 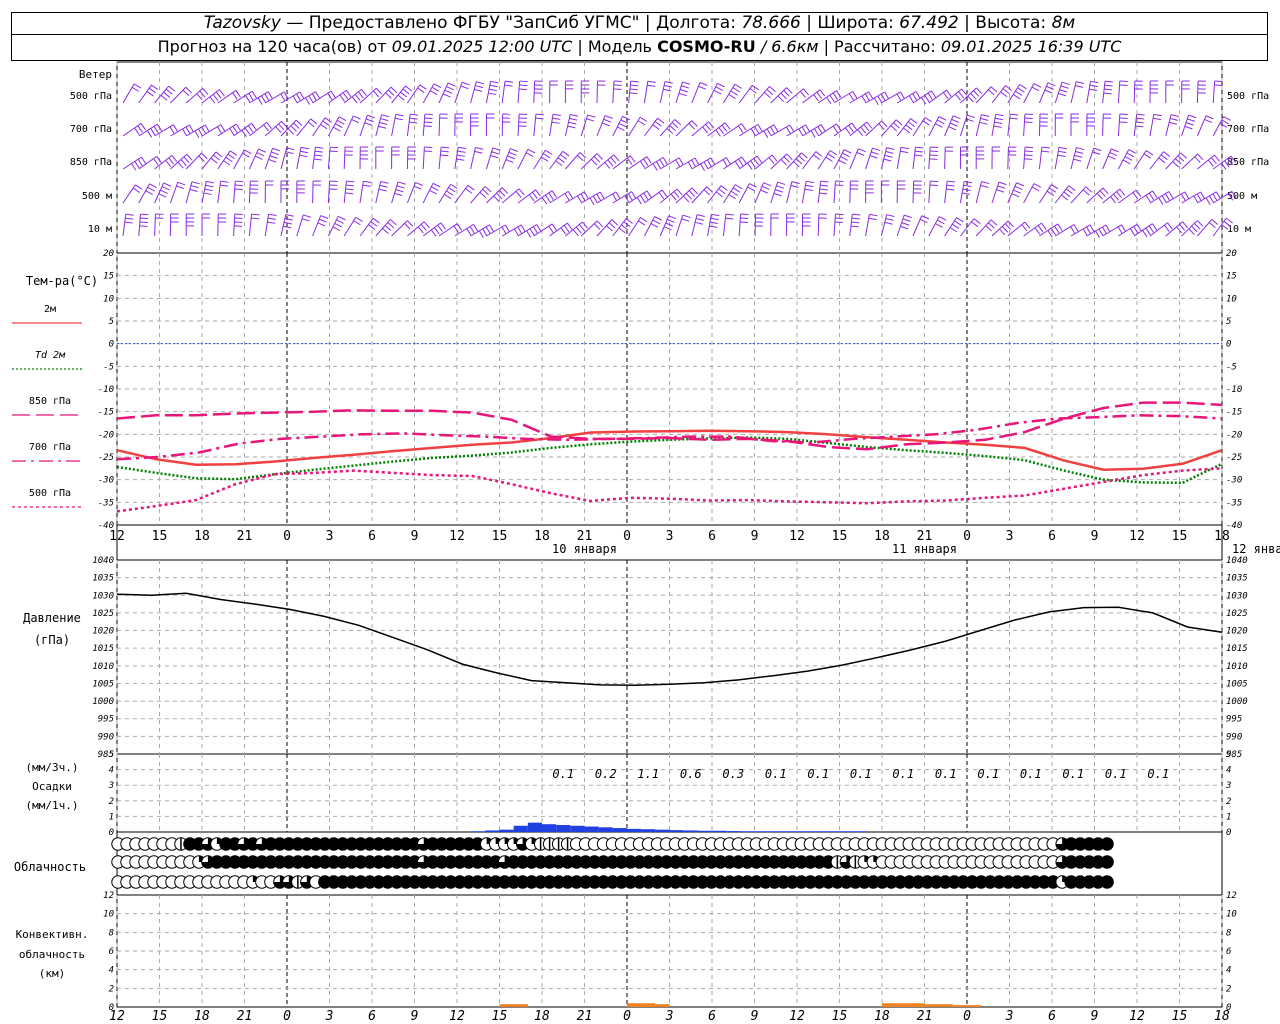 I want to click on temperature-series-t850, so click(x=669, y=426).